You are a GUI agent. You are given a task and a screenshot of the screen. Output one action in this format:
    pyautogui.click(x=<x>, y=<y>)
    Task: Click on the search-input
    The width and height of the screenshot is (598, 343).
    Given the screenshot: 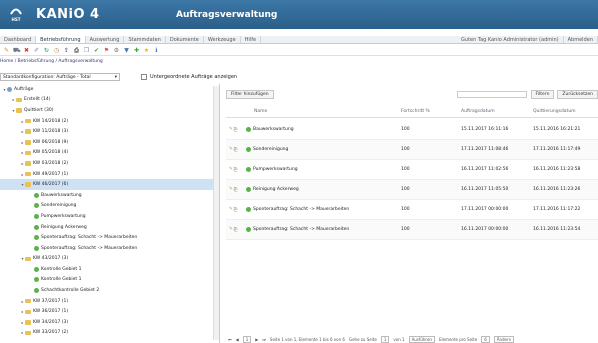 What is the action you would take?
    pyautogui.click(x=491, y=94)
    